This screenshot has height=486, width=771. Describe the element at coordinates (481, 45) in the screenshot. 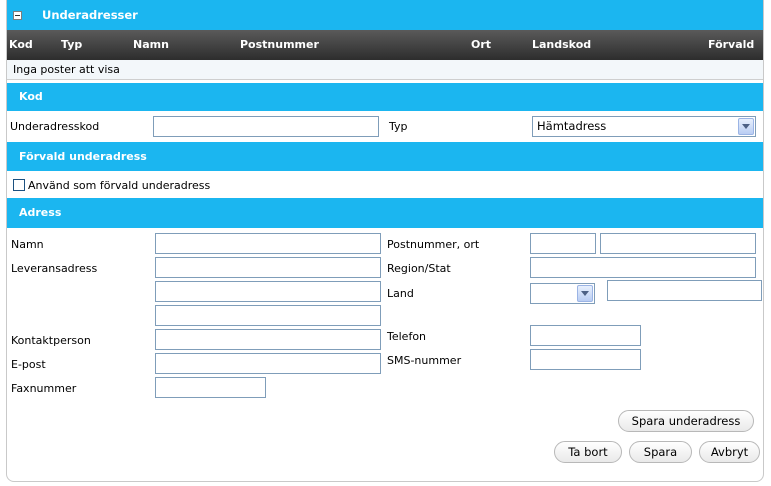

I see `column-ort: Ort` at that location.